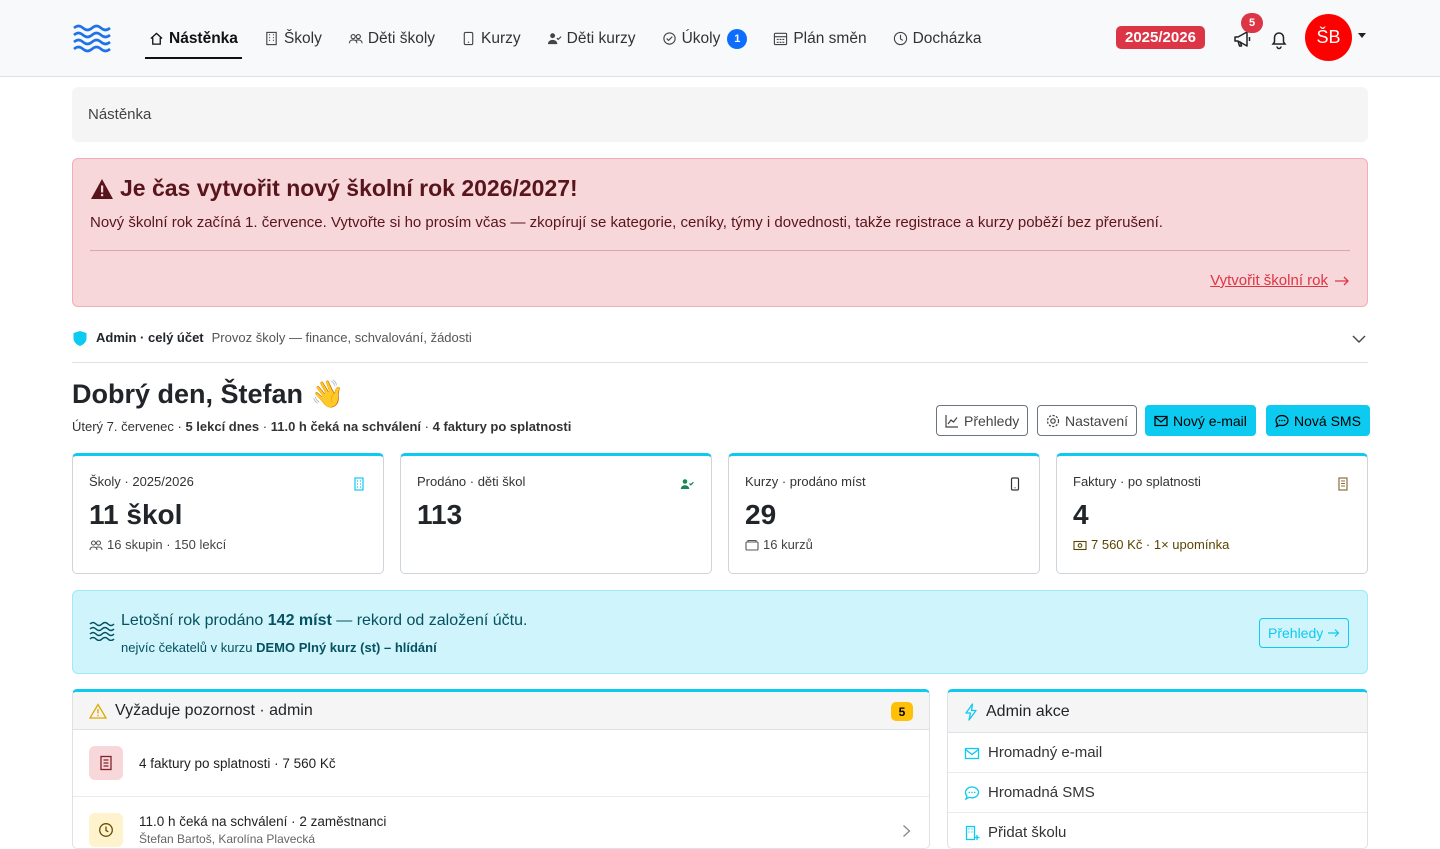 The image size is (1440, 849). I want to click on user-avatar: ŠB, so click(1328, 37).